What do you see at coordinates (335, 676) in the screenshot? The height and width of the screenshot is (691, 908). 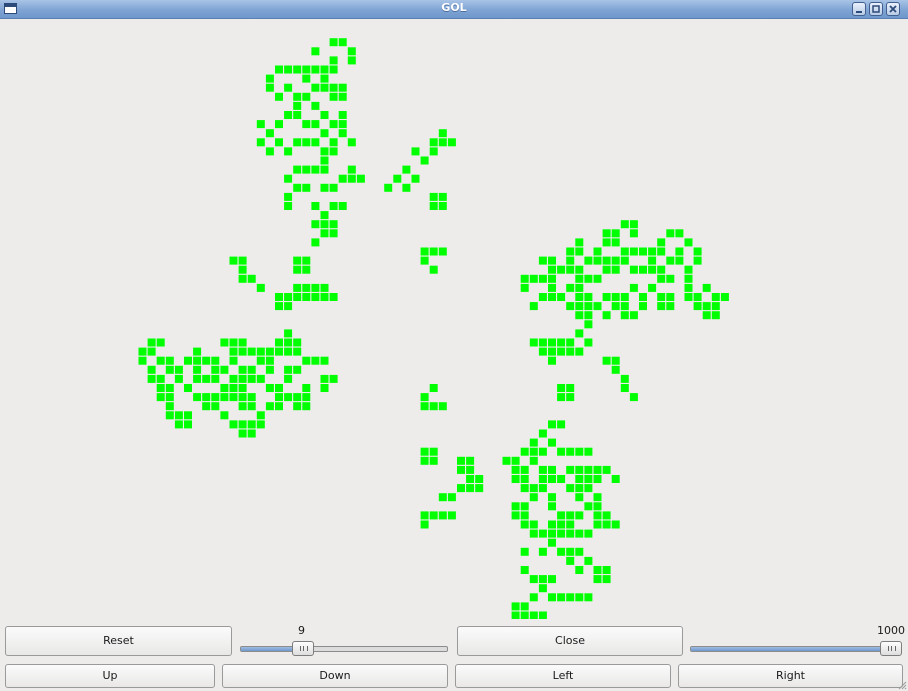 I see `down-button: Down` at bounding box center [335, 676].